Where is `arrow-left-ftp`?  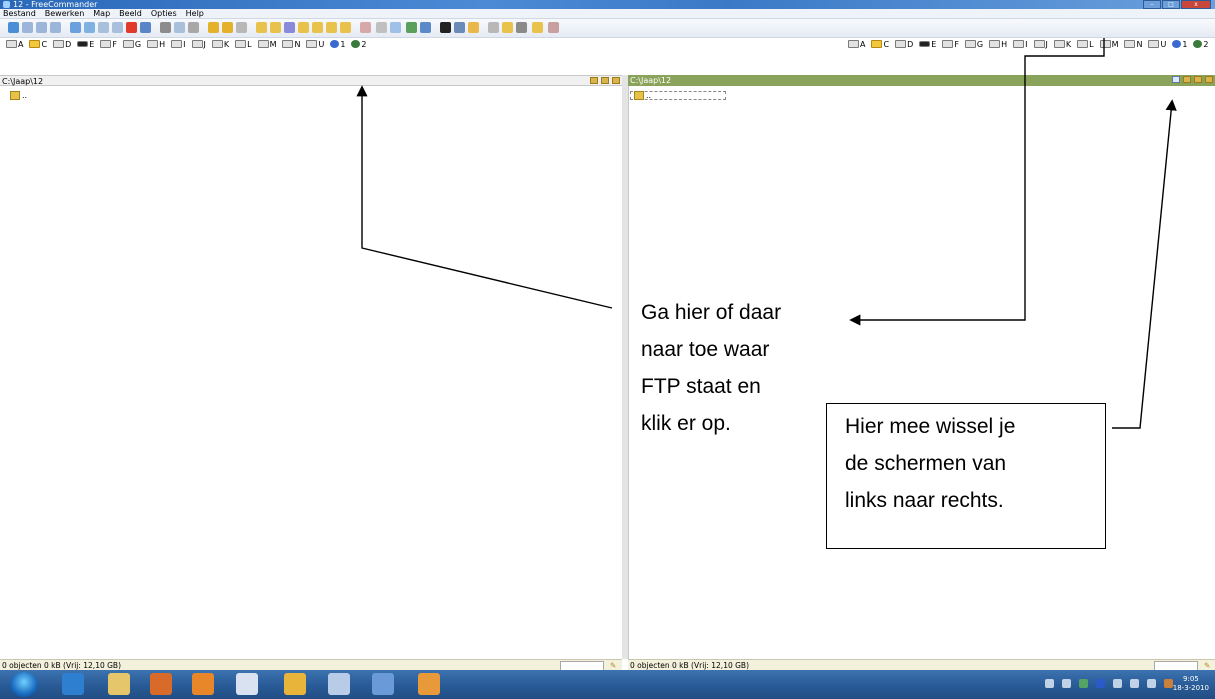 arrow-left-ftp is located at coordinates (484, 197).